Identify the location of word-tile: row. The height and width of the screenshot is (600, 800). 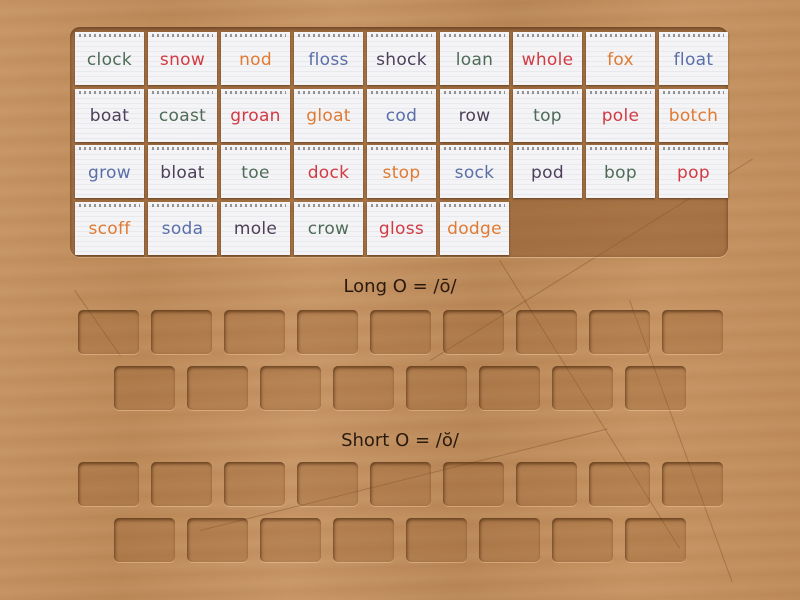
(474, 115).